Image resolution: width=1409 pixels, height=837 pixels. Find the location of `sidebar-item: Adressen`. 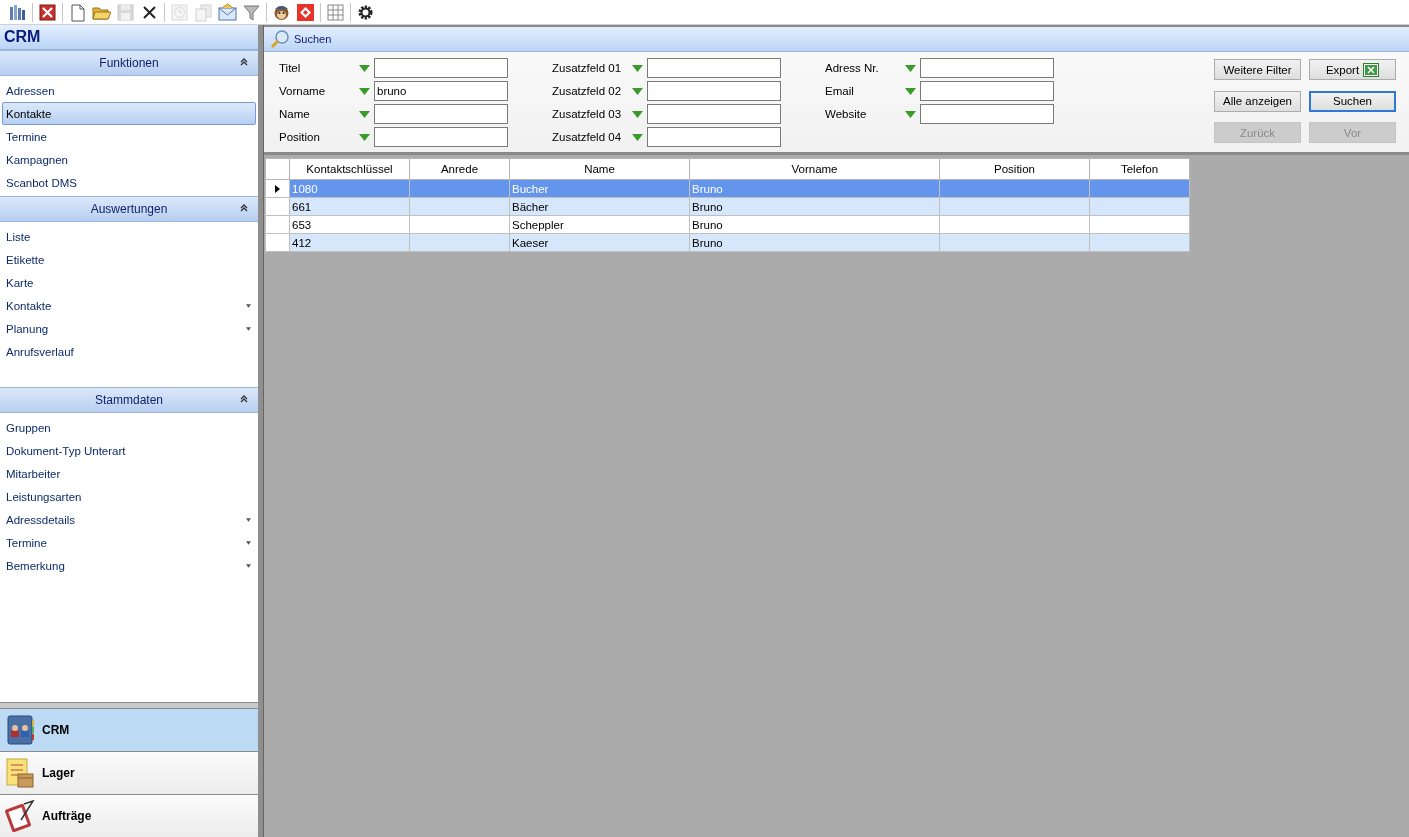

sidebar-item: Adressen is located at coordinates (129, 90).